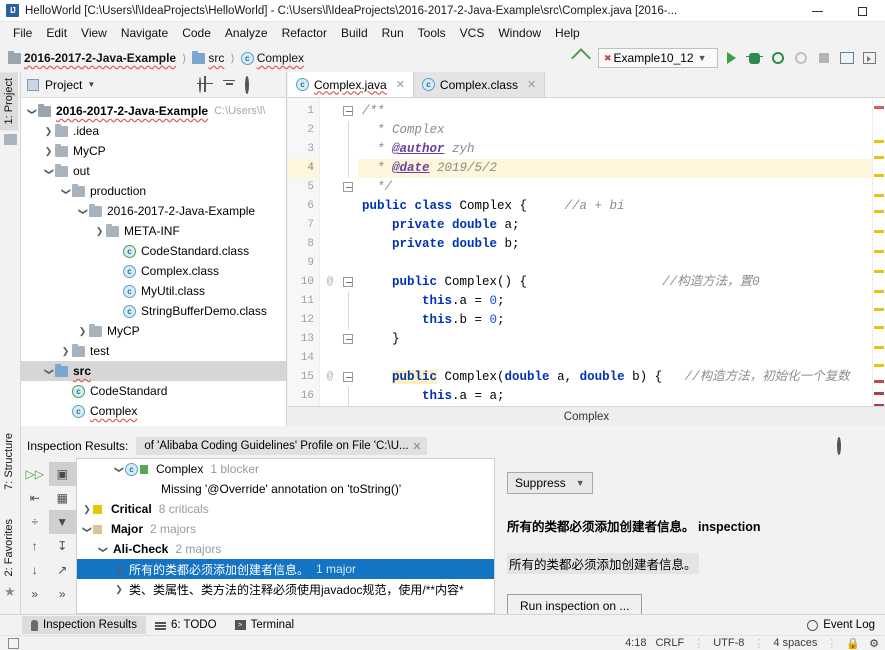 This screenshot has height=650, width=885. Describe the element at coordinates (862, 11) in the screenshot. I see `maximize-button` at that location.